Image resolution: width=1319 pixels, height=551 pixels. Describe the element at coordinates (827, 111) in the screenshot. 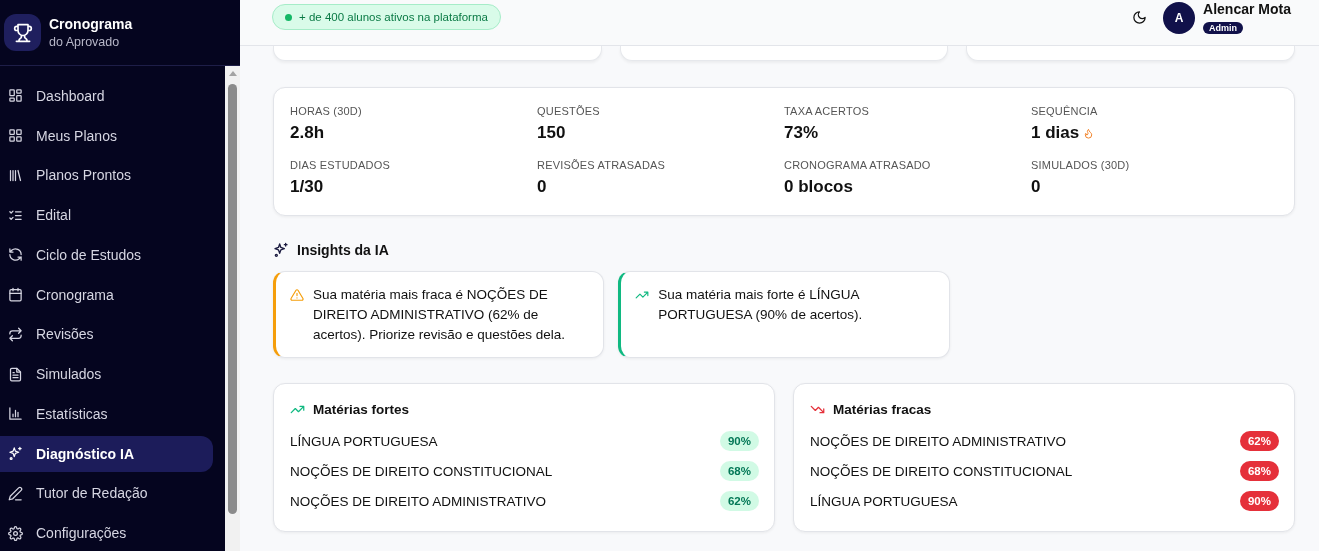

I see `stat-label: TAXA ACERTOS` at that location.